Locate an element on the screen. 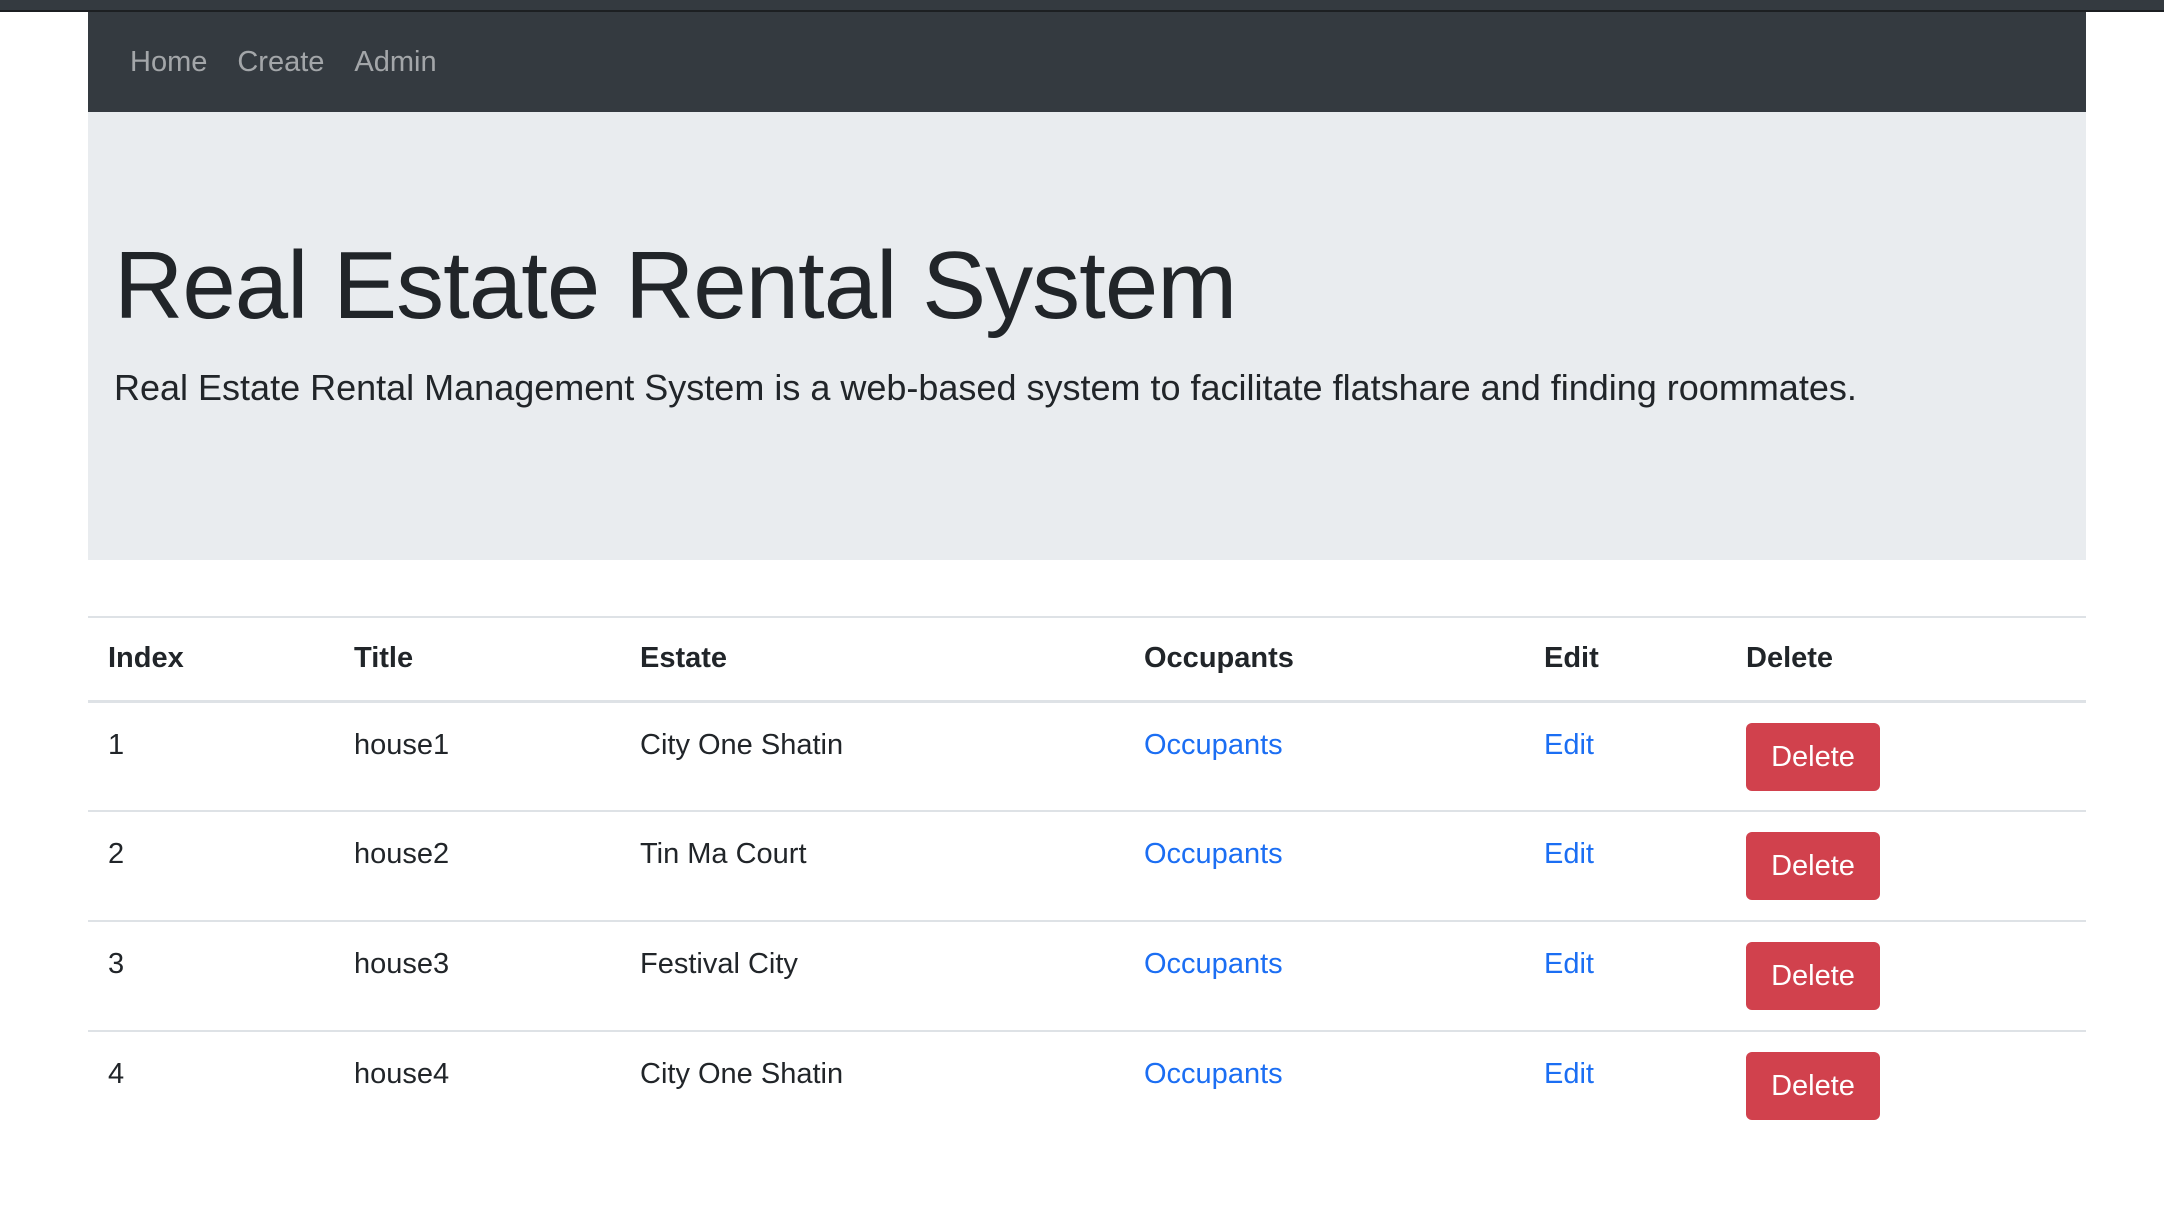  browser-top-strip is located at coordinates (1082, 6).